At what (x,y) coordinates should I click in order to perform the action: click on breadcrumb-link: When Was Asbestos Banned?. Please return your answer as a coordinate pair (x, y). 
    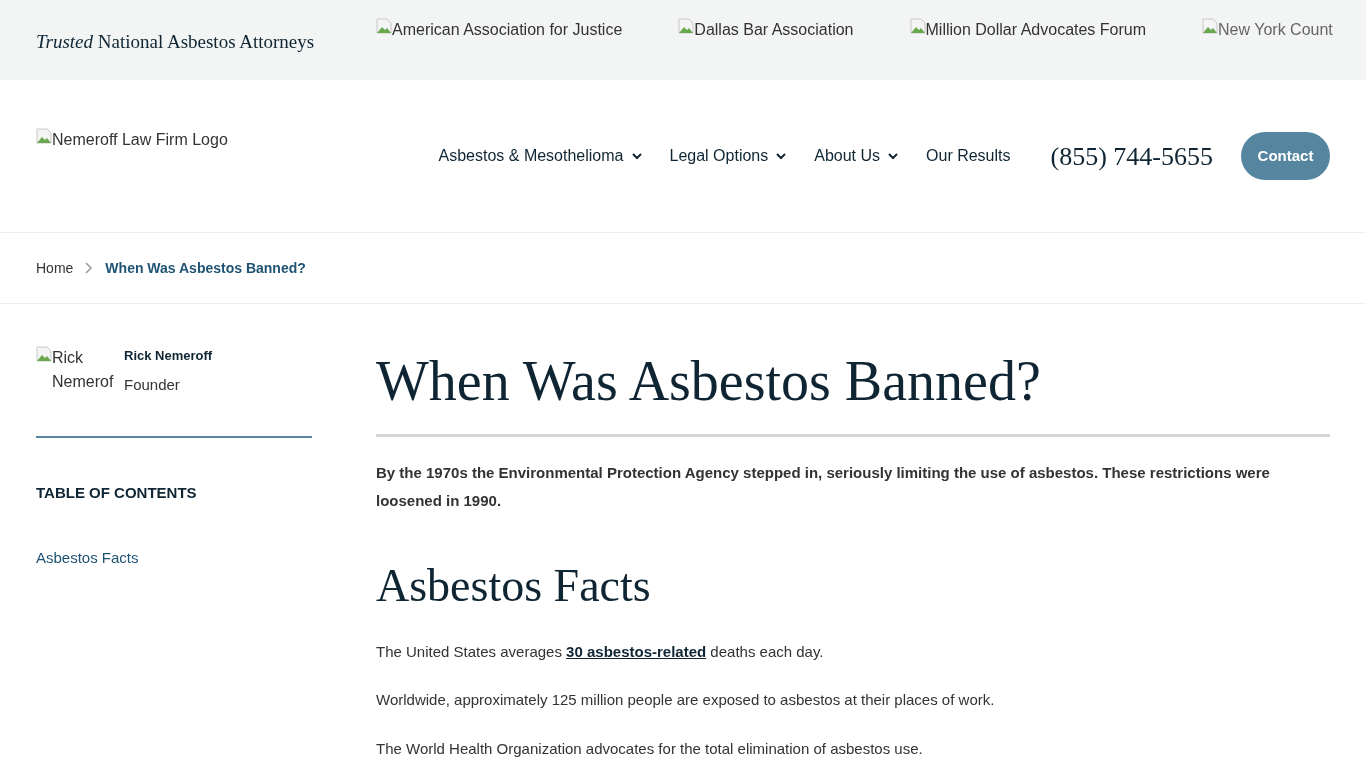
    Looking at the image, I should click on (205, 268).